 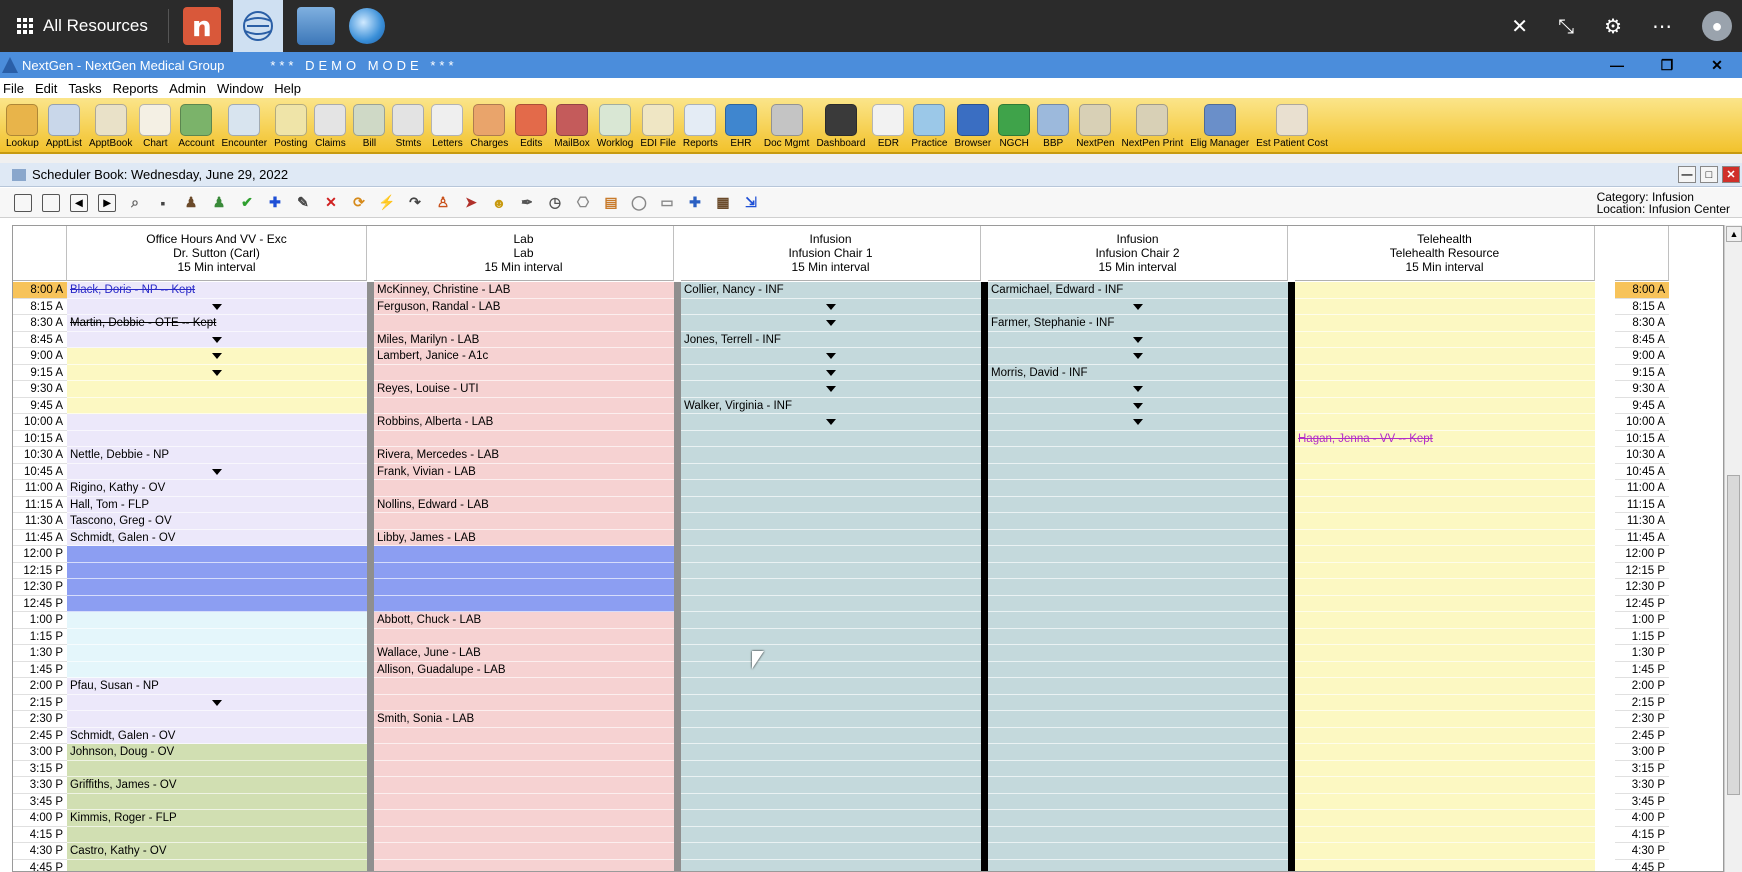 What do you see at coordinates (287, 88) in the screenshot?
I see `menu-help: Help` at bounding box center [287, 88].